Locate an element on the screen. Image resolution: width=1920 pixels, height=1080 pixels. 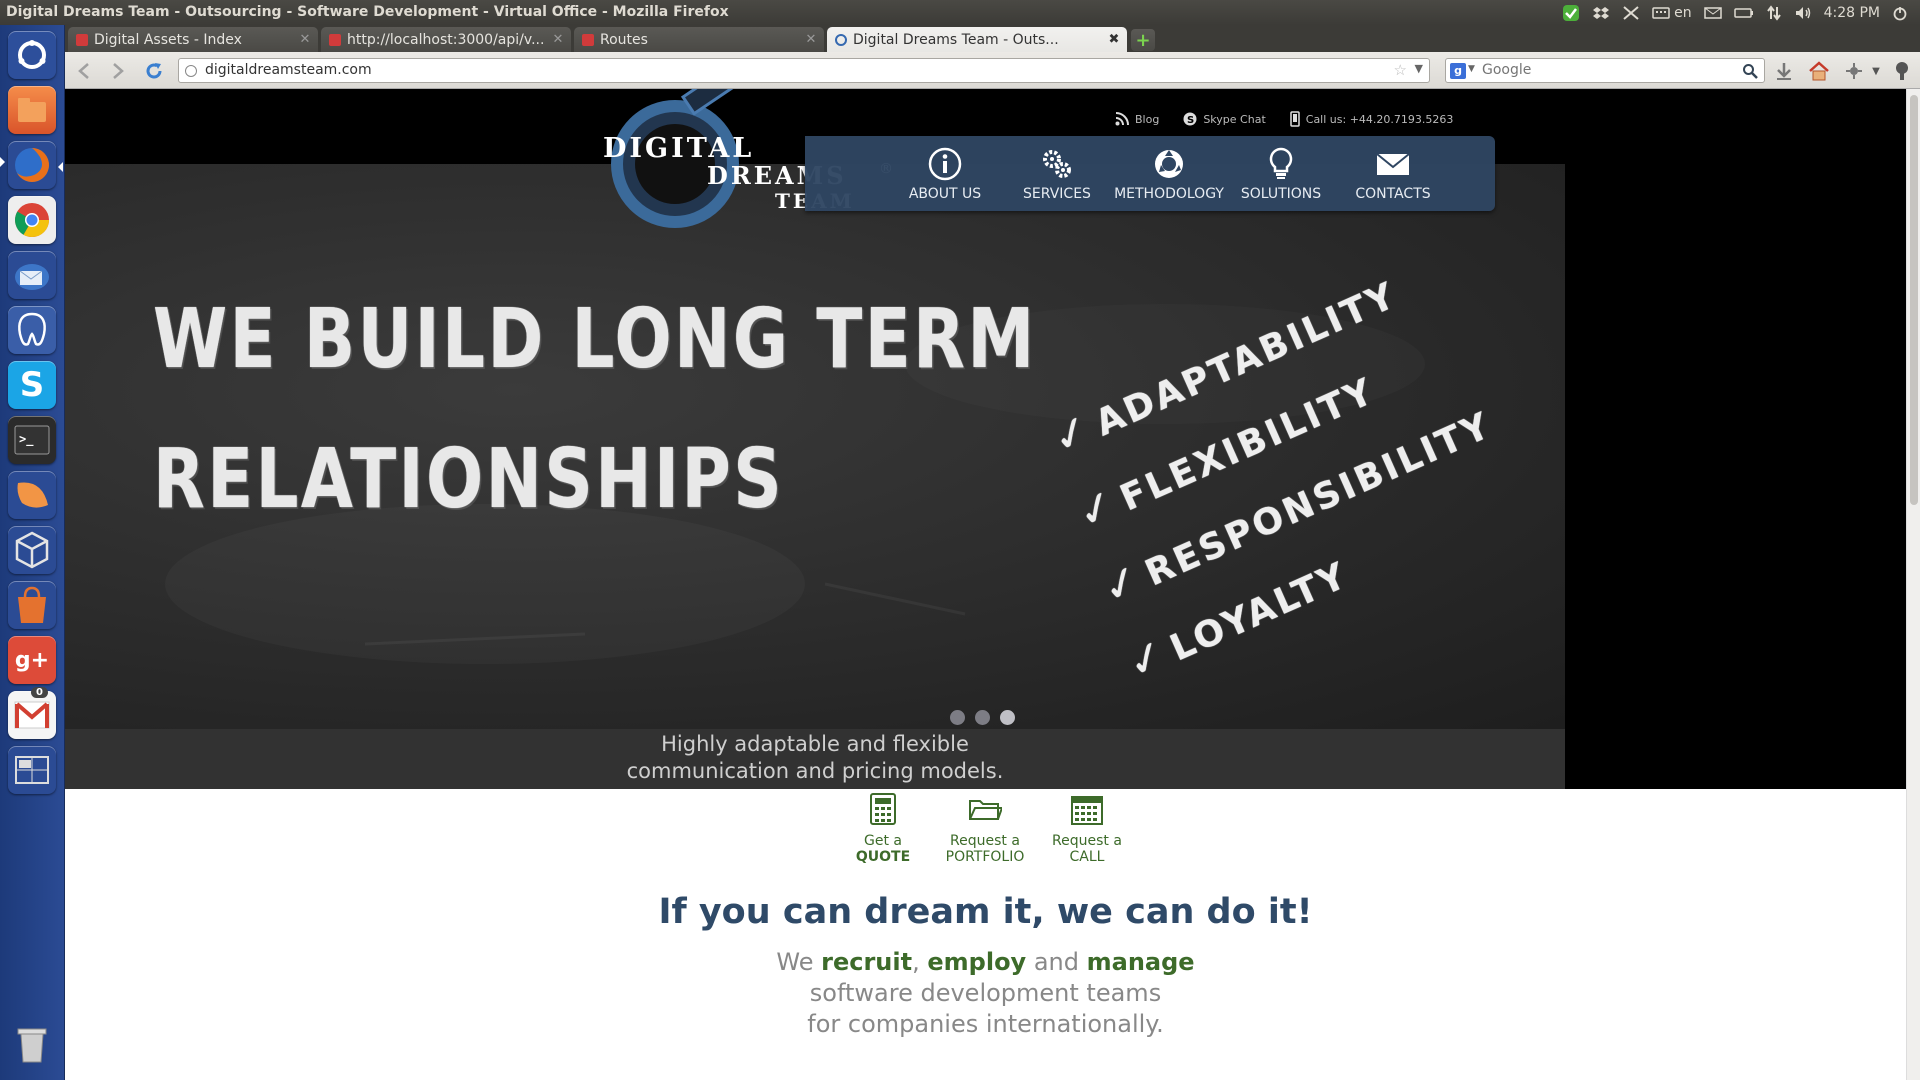
nav-label: METHODOLOGY is located at coordinates (1169, 194).